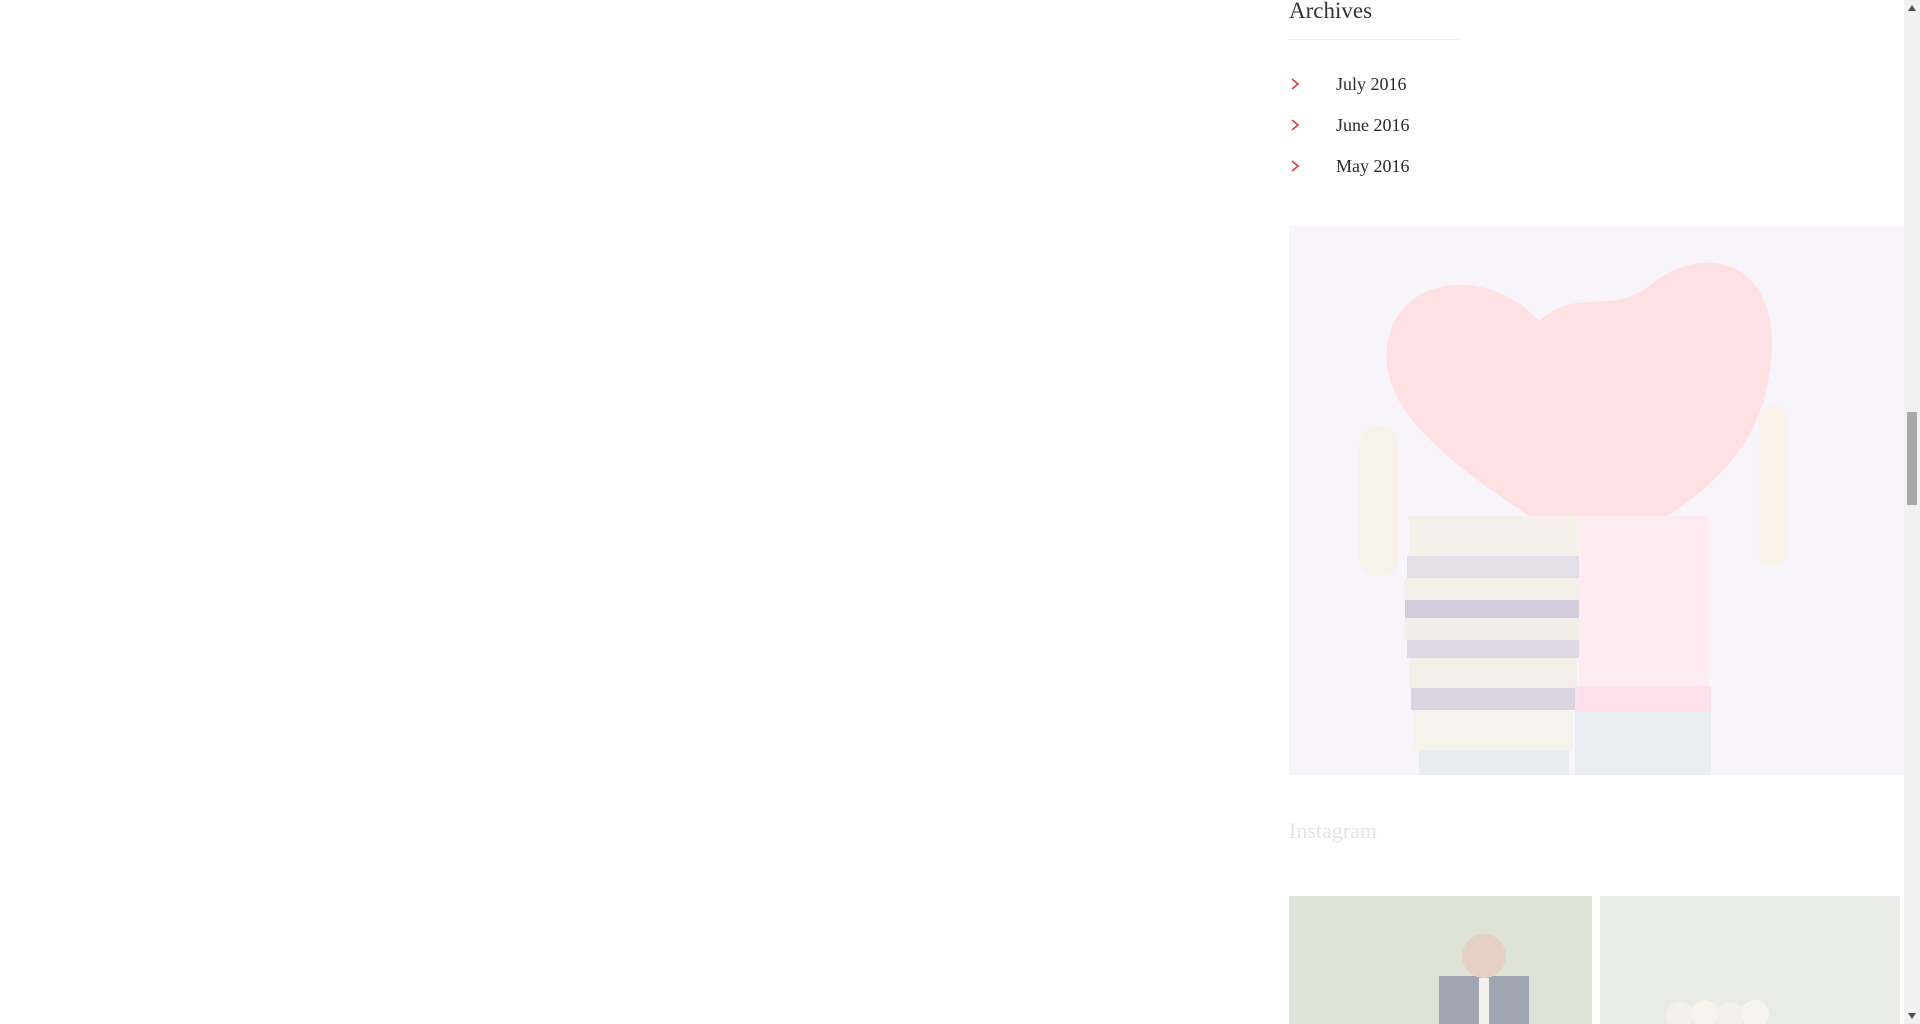  I want to click on archive-item-june-2016: June 2016, so click(1349, 128).